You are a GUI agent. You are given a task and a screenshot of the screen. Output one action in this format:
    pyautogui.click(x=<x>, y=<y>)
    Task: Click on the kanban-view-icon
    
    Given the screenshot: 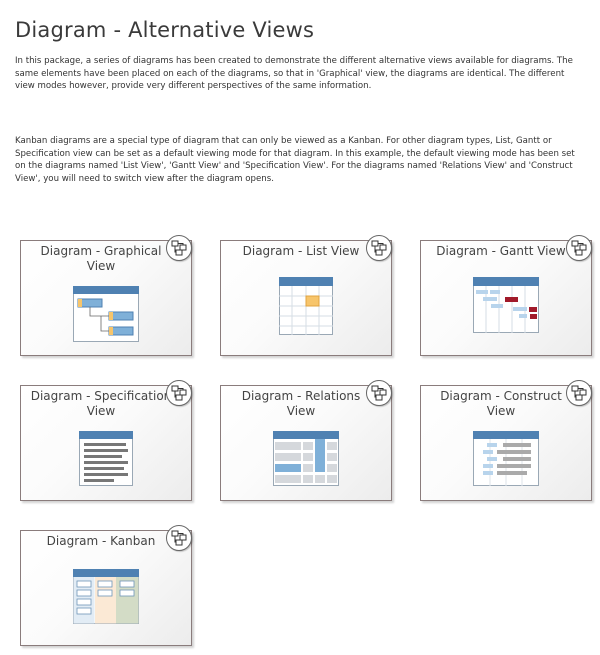 What is the action you would take?
    pyautogui.click(x=106, y=596)
    